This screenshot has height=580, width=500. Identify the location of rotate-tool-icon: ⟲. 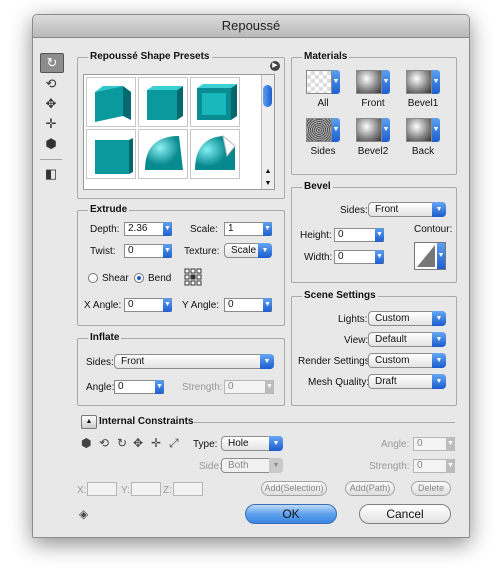
(51, 84).